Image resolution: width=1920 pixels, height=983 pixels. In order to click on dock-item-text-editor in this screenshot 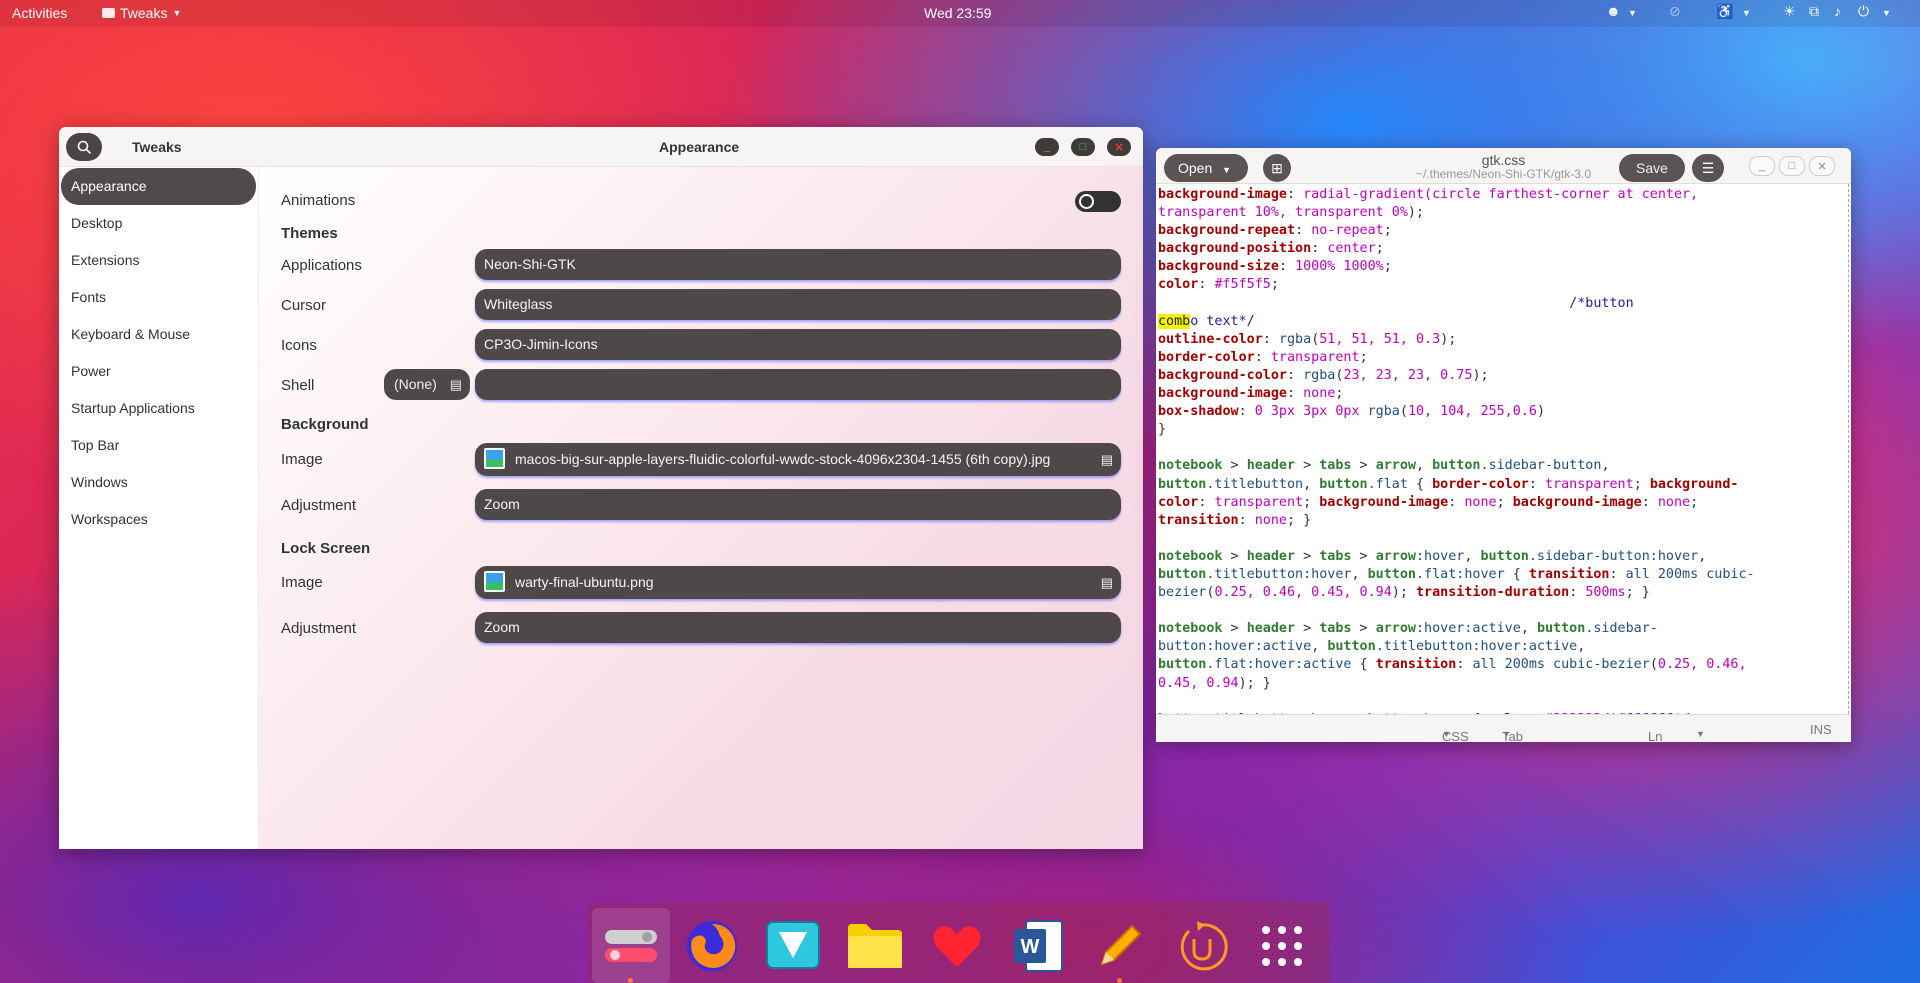, I will do `click(1120, 945)`.